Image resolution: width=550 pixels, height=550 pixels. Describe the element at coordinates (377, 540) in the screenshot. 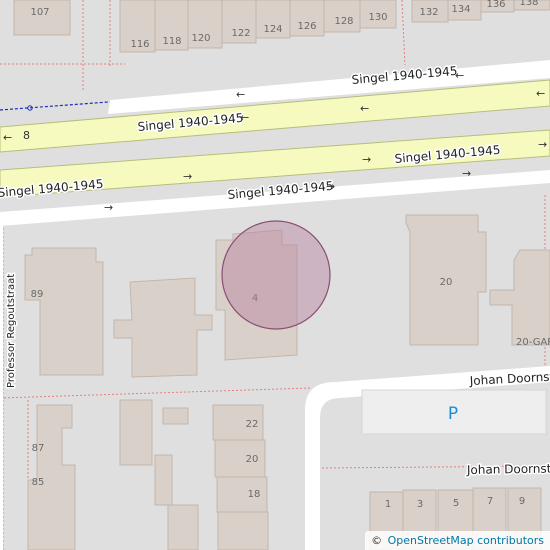

I see `copyright-icon: ©` at that location.